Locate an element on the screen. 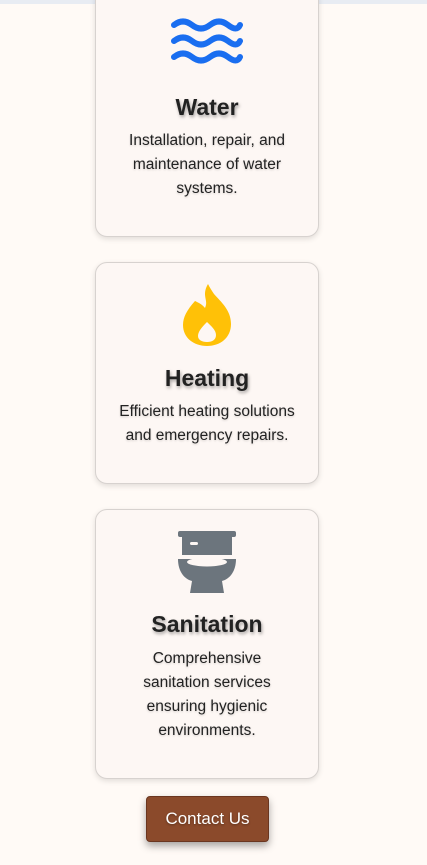 The image size is (427, 865). service-title: Sanitation is located at coordinates (207, 624).